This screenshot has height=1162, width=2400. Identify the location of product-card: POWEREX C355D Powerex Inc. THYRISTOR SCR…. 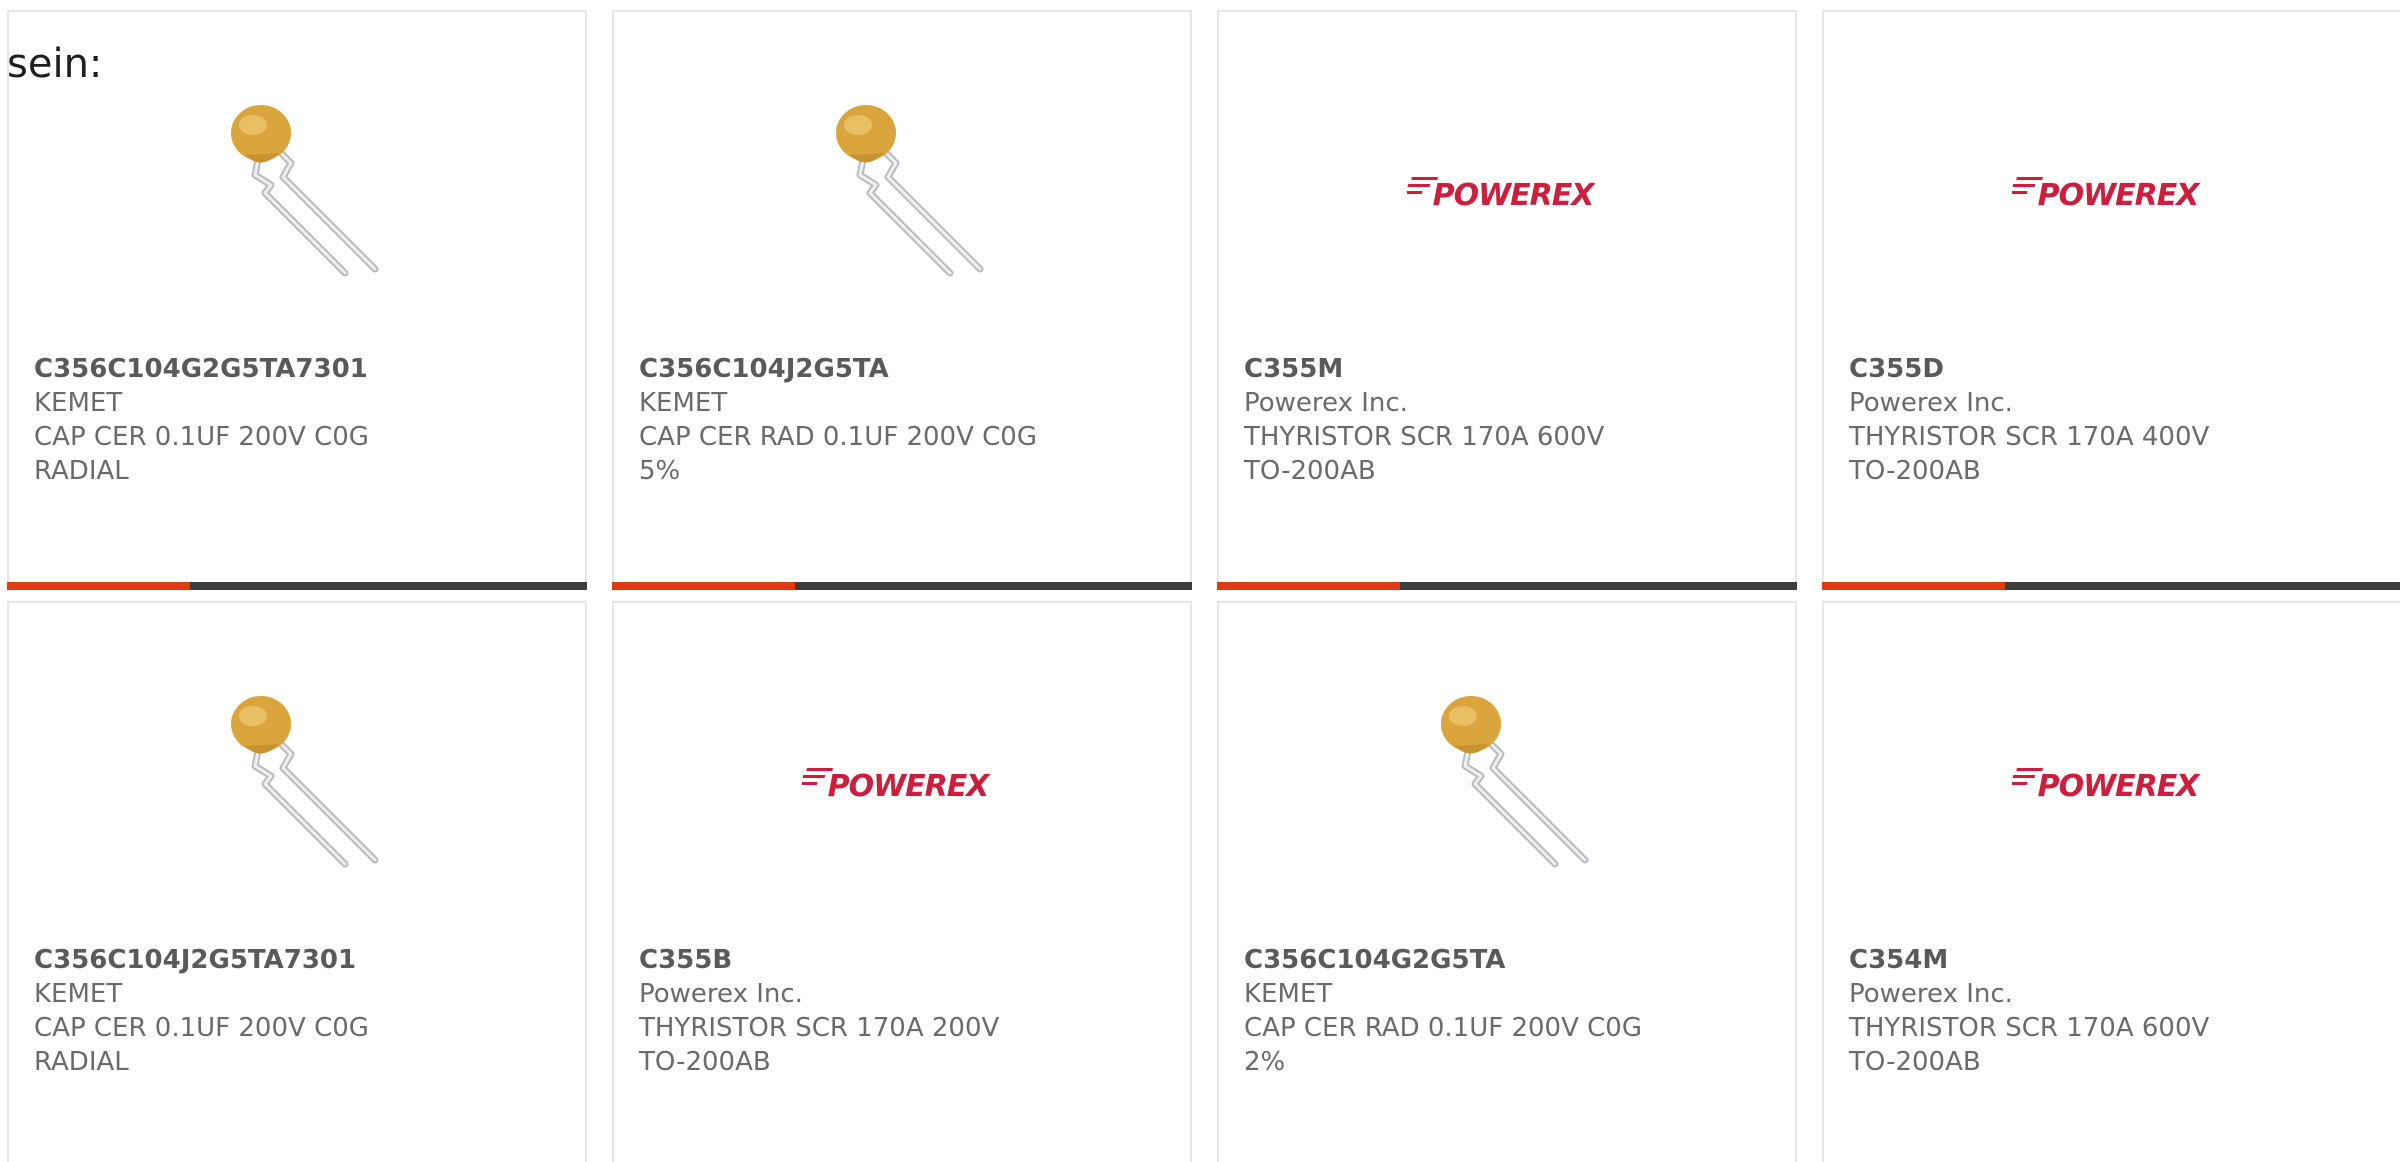
(2111, 300).